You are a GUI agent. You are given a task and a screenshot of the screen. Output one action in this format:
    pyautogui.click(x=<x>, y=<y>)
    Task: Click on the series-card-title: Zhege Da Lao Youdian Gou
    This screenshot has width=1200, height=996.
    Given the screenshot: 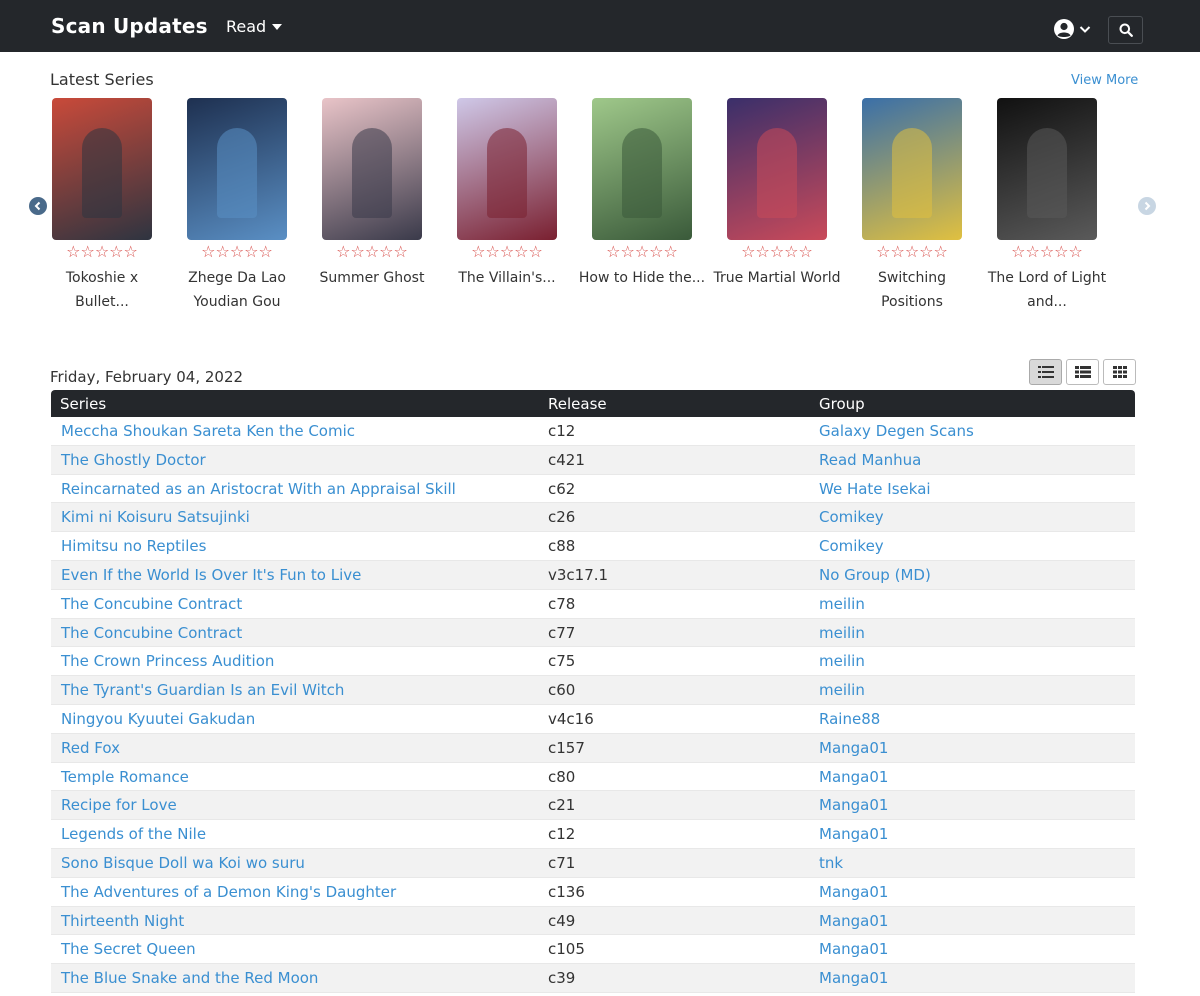 What is the action you would take?
    pyautogui.click(x=237, y=290)
    